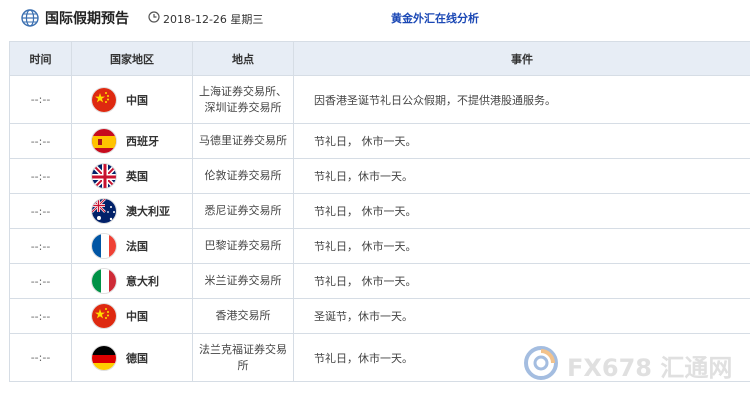 Image resolution: width=750 pixels, height=400 pixels. I want to click on country-cell: 德国, so click(132, 357).